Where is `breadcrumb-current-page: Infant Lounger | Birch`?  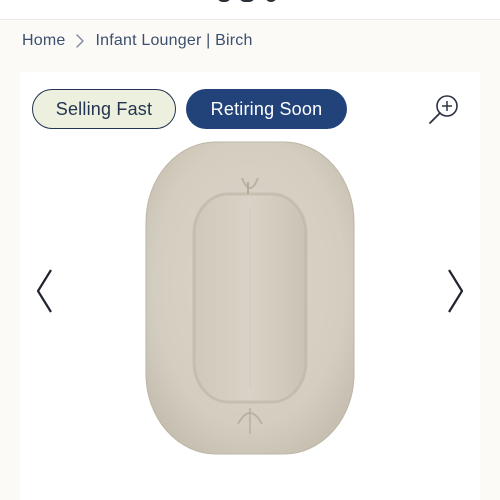 breadcrumb-current-page: Infant Lounger | Birch is located at coordinates (174, 40).